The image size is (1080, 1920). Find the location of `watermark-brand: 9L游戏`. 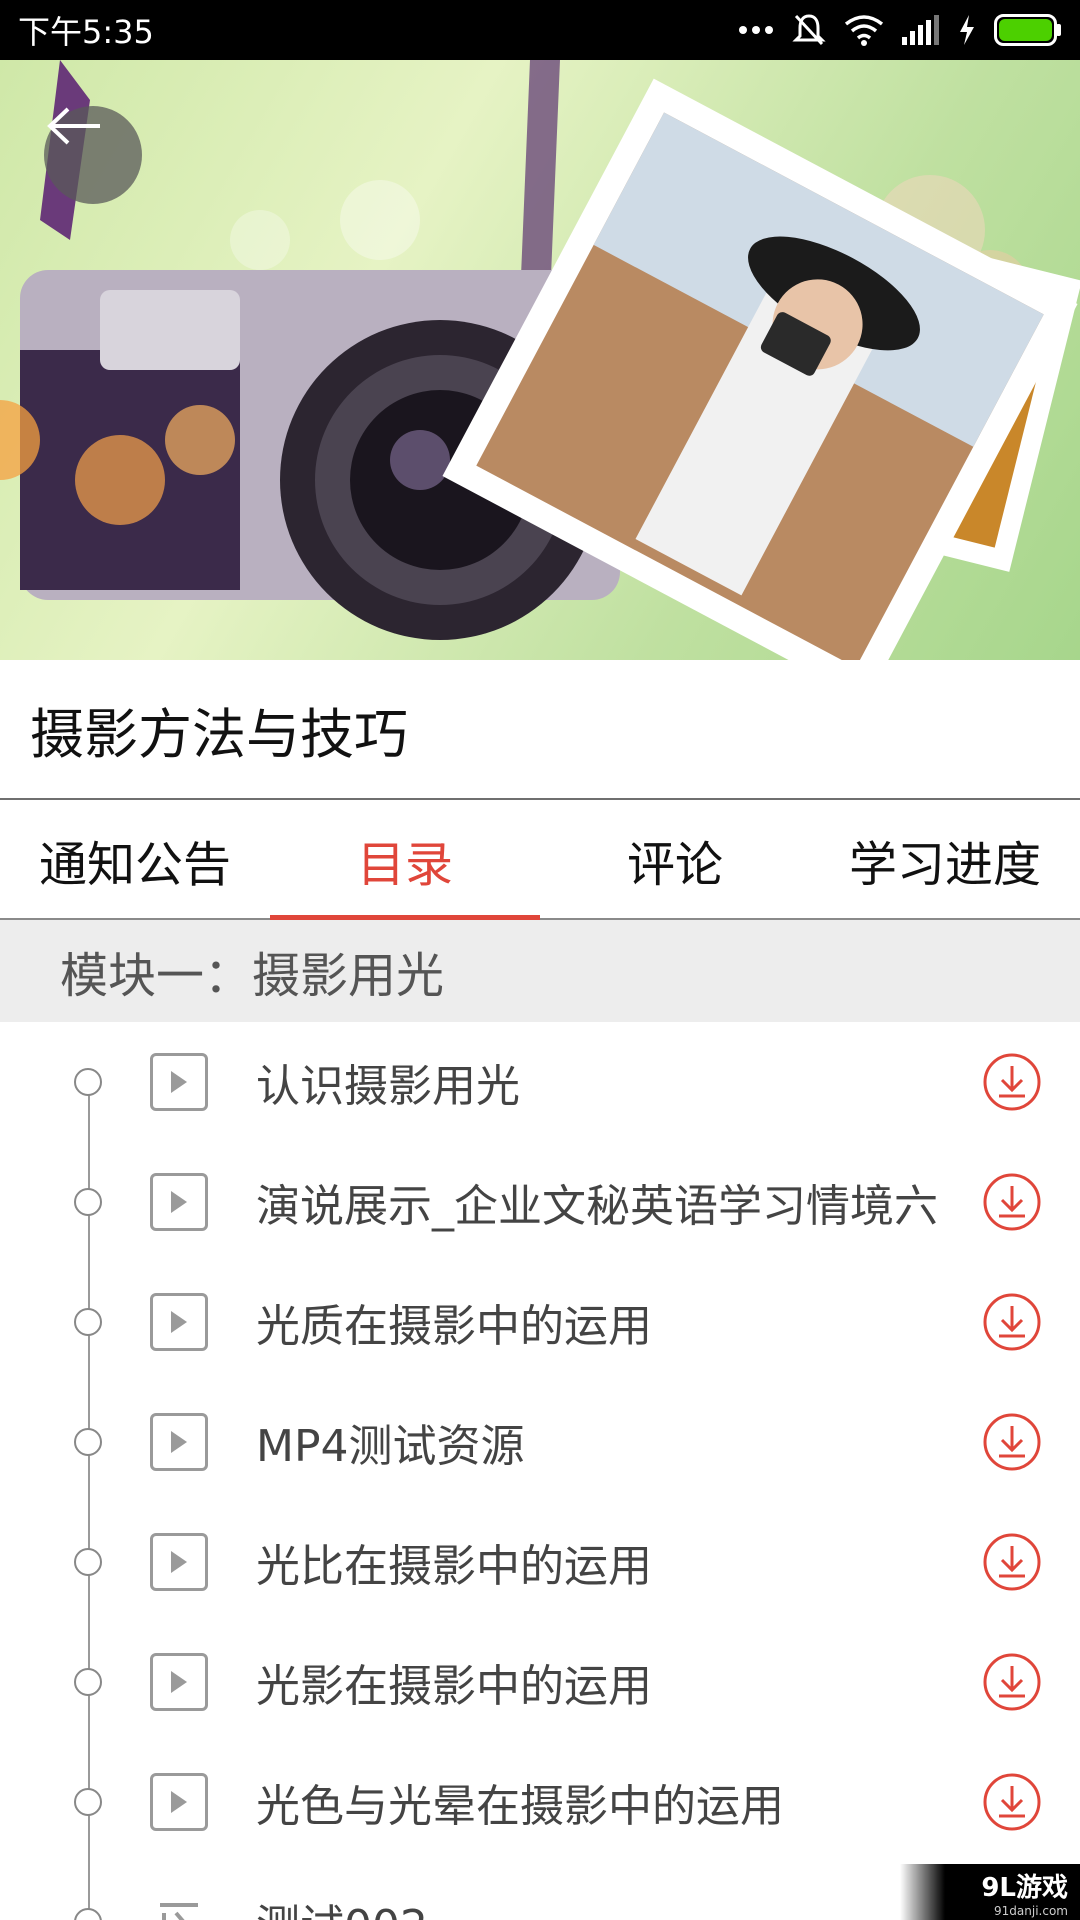

watermark-brand: 9L游戏 is located at coordinates (1024, 1887).